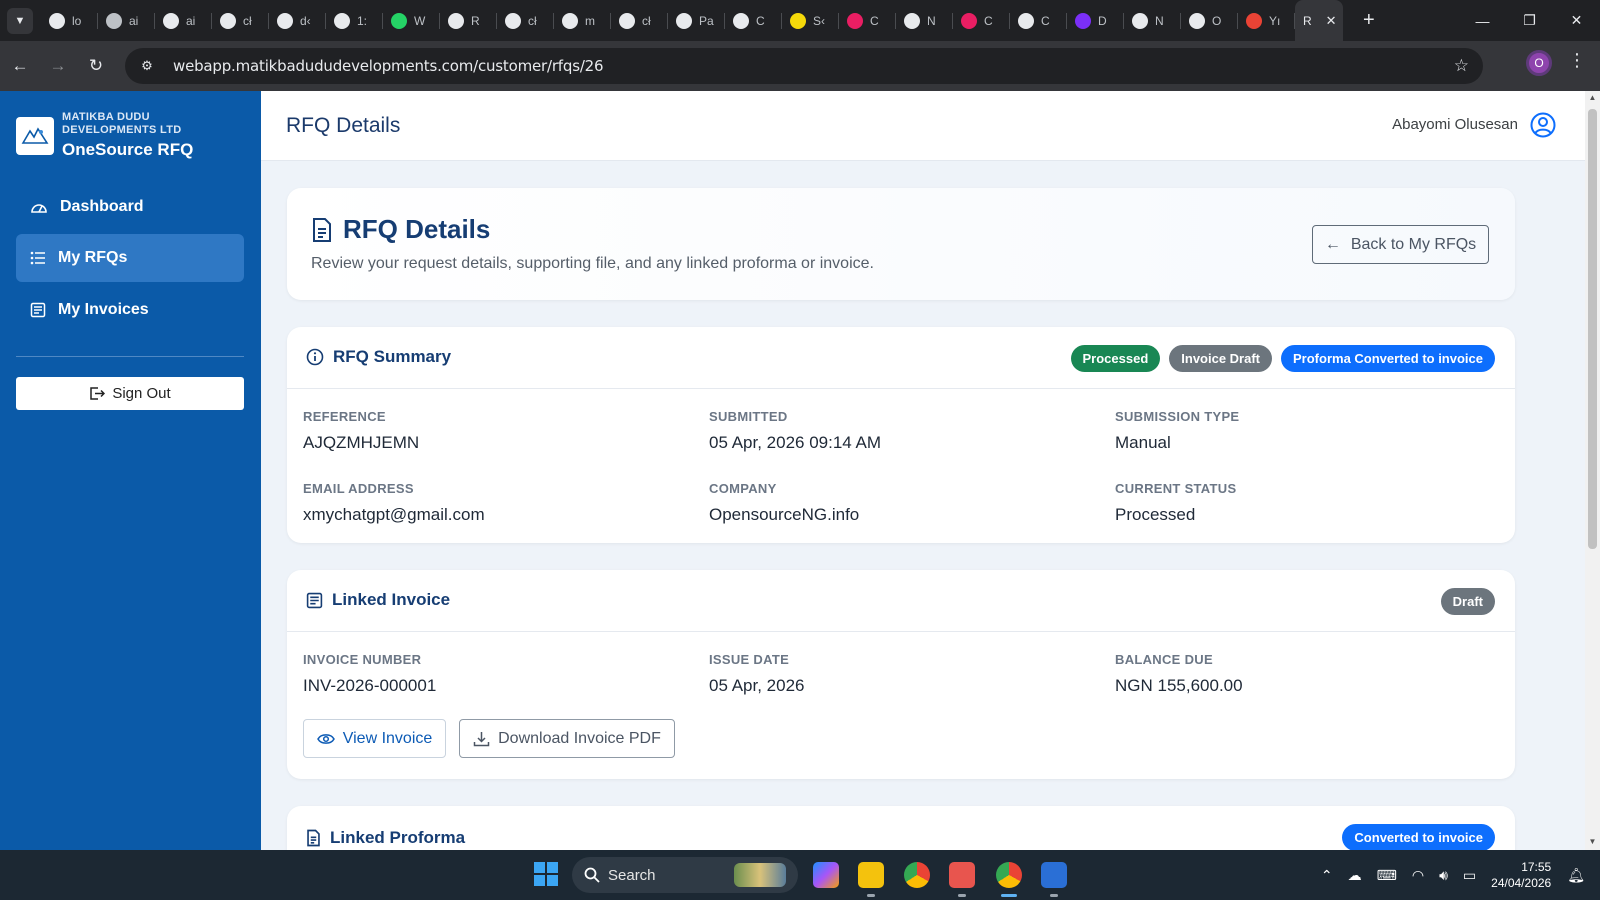 This screenshot has height=900, width=1600. Describe the element at coordinates (1418, 875) in the screenshot. I see `wifi-icon: ◠` at that location.